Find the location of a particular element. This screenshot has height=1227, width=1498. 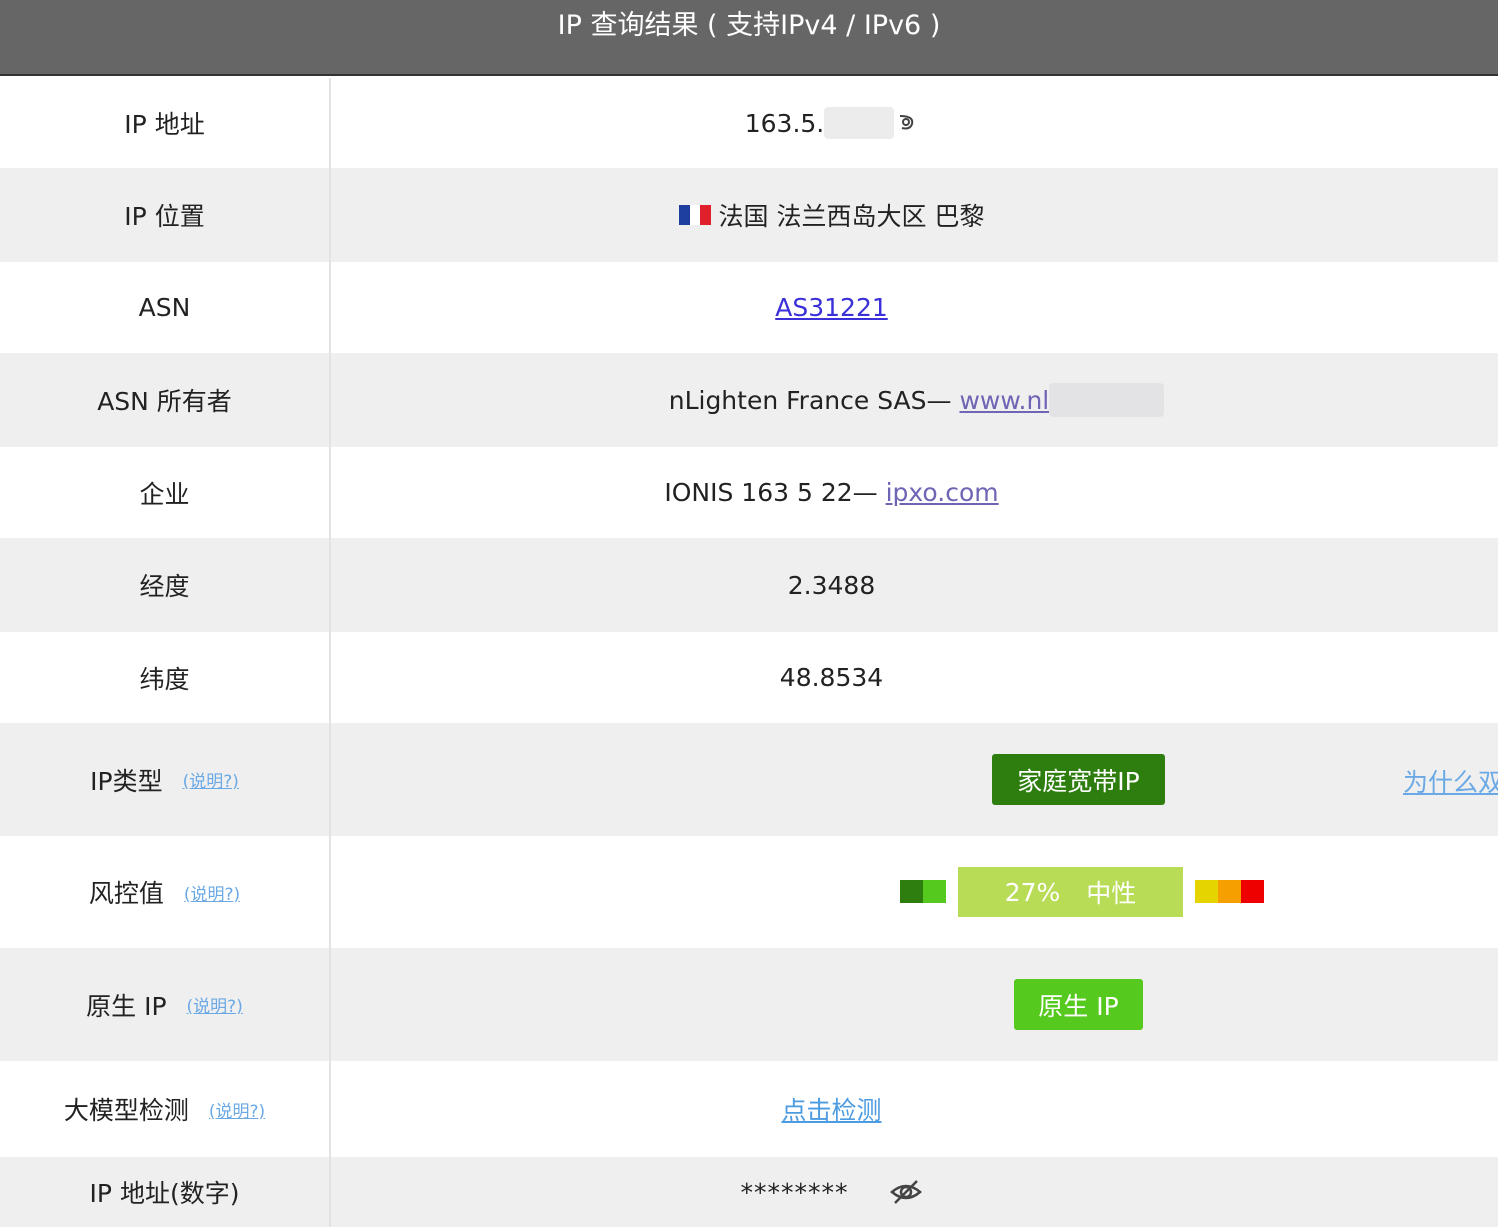

ip-address-value: 163.5. is located at coordinates (784, 123).